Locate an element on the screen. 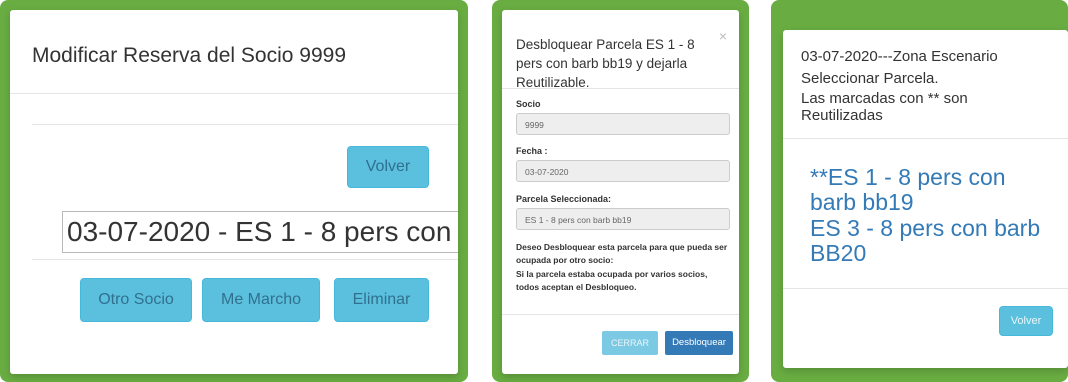 The height and width of the screenshot is (382, 1068). otro-socio-button: Otro Socio is located at coordinates (136, 300).